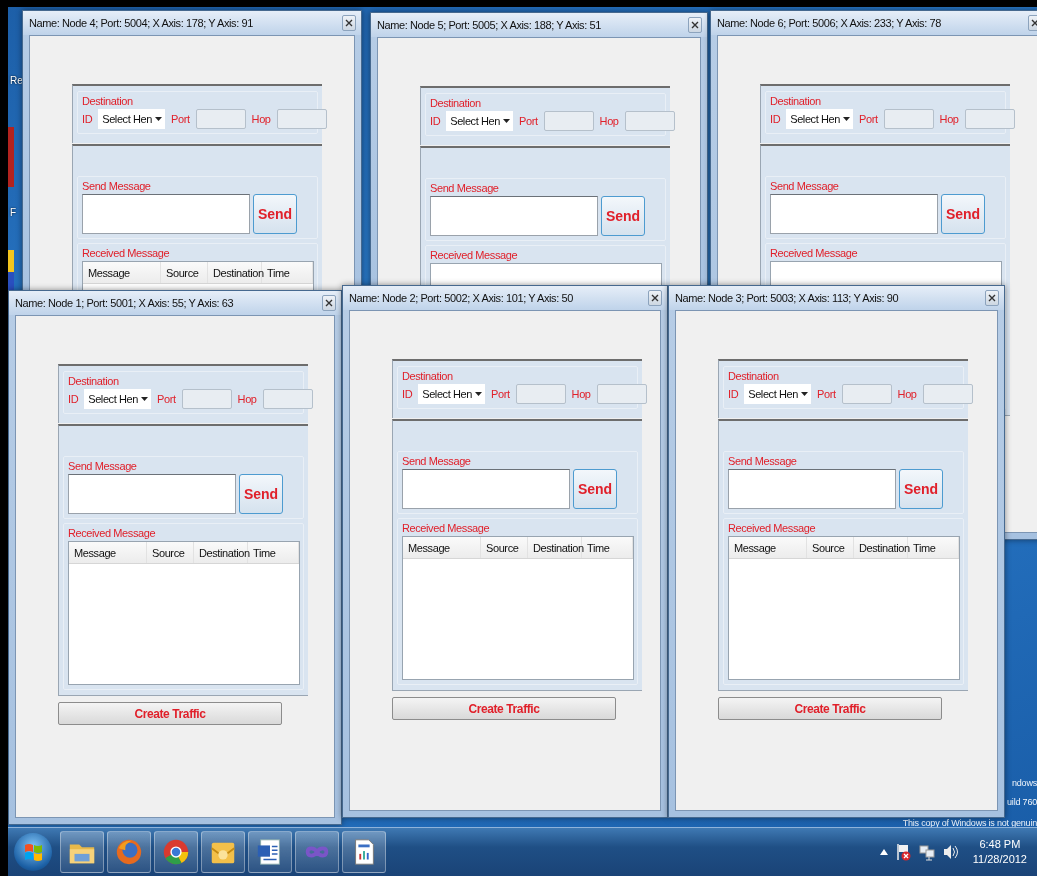  I want to click on window-title: Name: Node 4; Port: 5004; X Axis: 178; Y Axis: 91, so click(141, 23).